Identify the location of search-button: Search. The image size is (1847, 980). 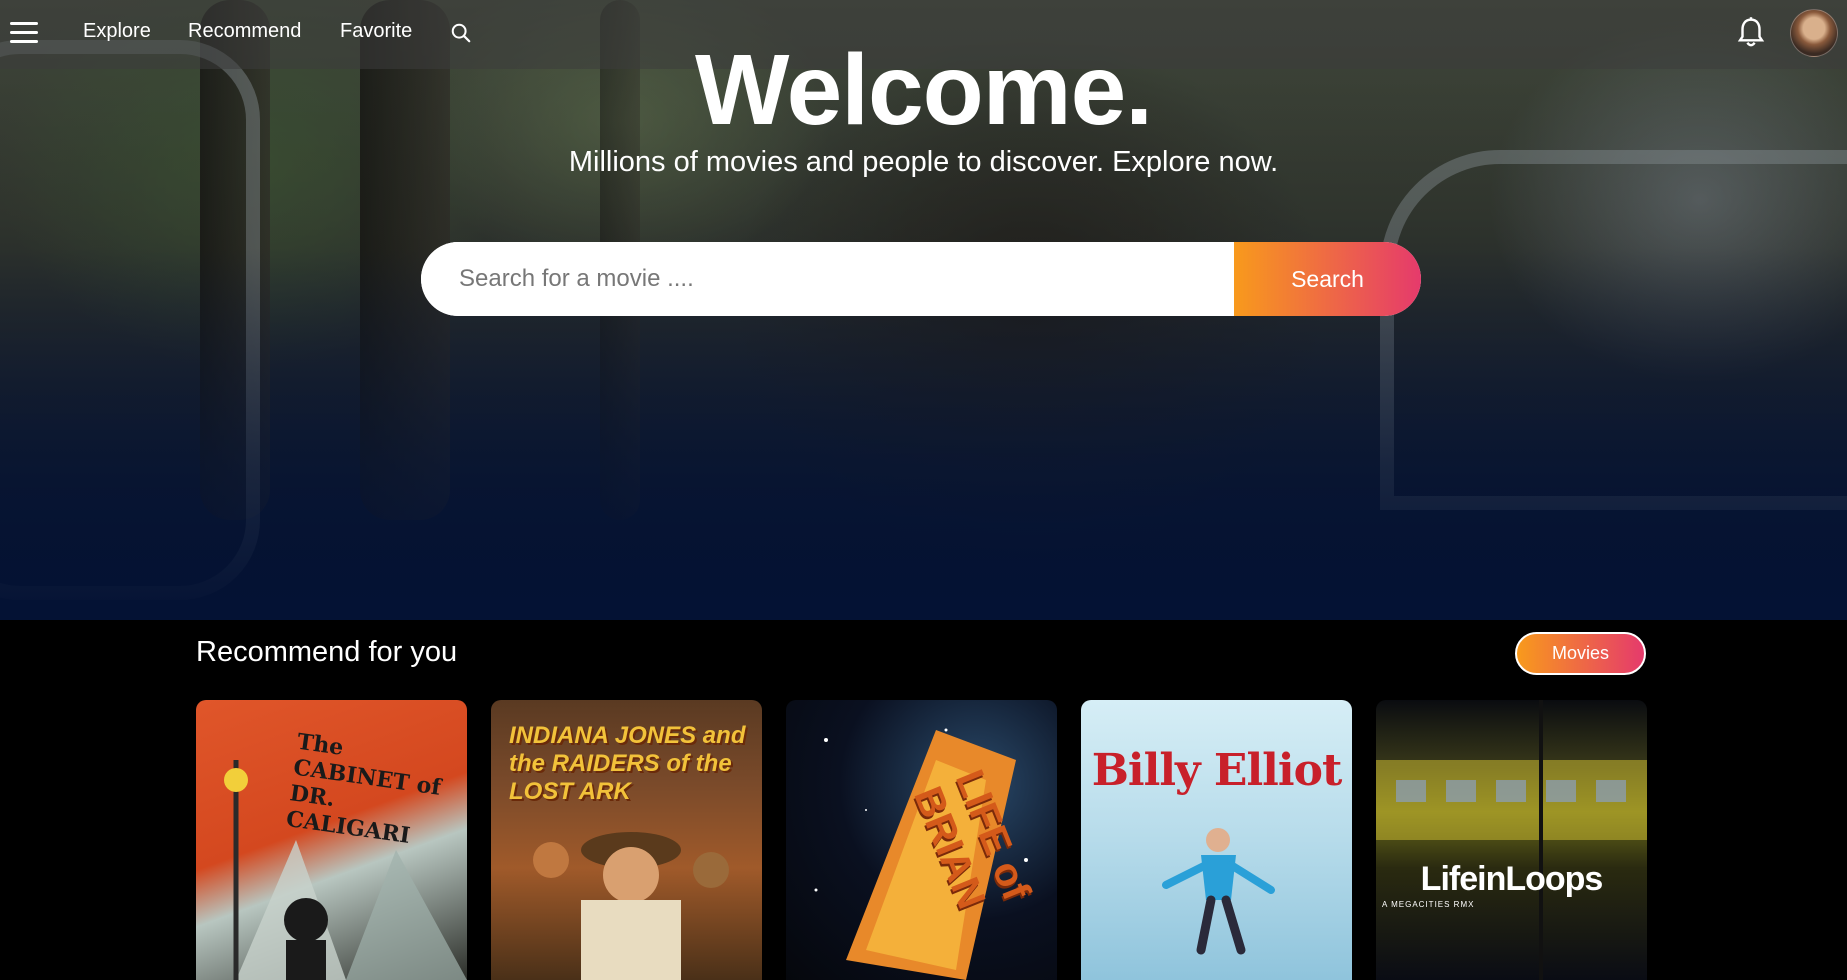
(1327, 279).